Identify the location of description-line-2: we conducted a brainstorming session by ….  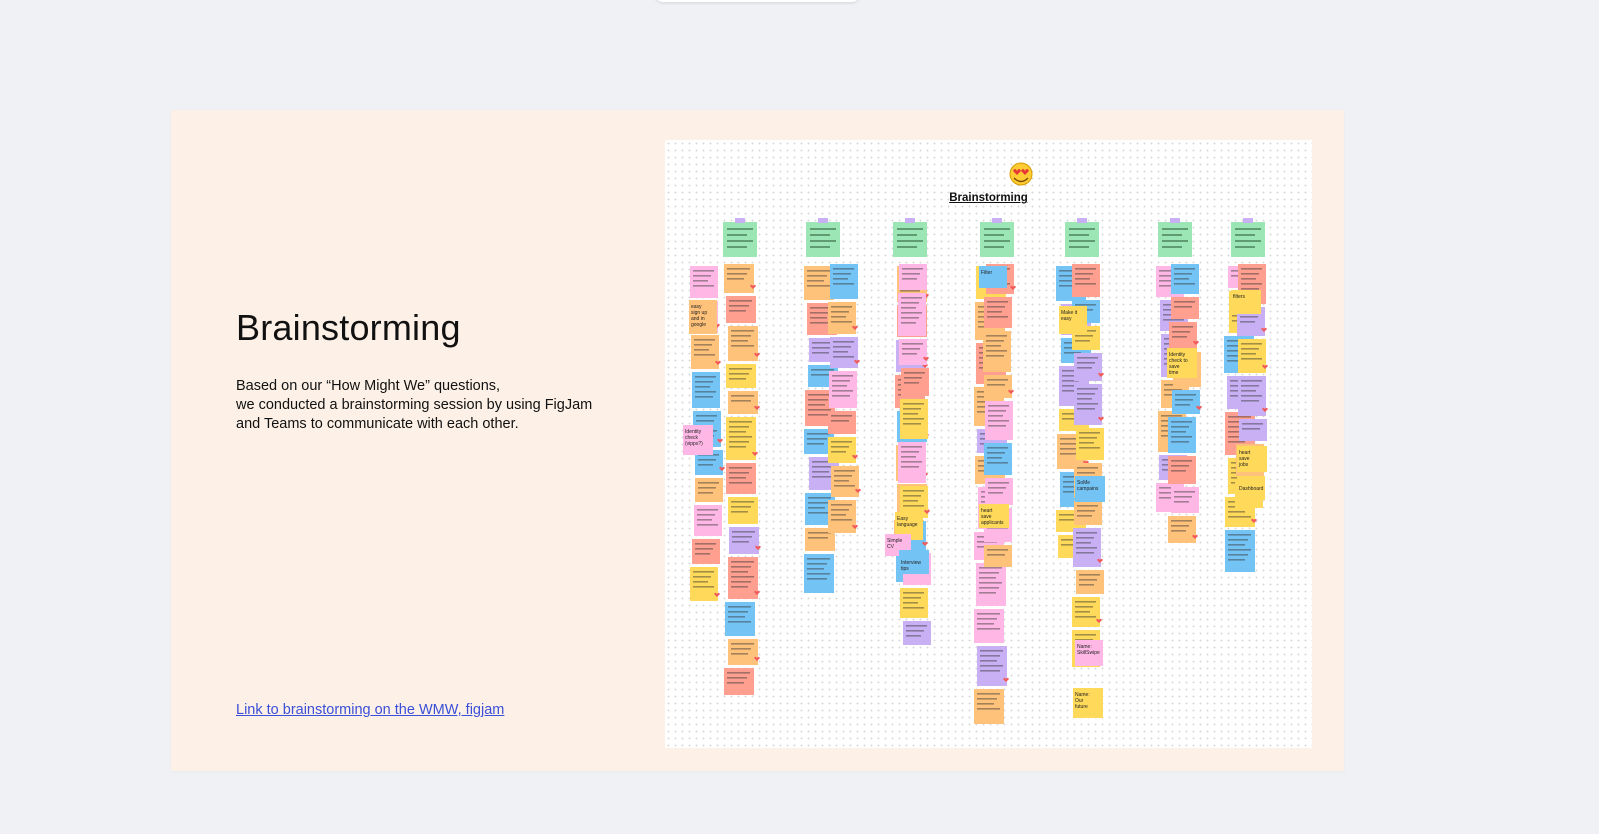
(414, 405).